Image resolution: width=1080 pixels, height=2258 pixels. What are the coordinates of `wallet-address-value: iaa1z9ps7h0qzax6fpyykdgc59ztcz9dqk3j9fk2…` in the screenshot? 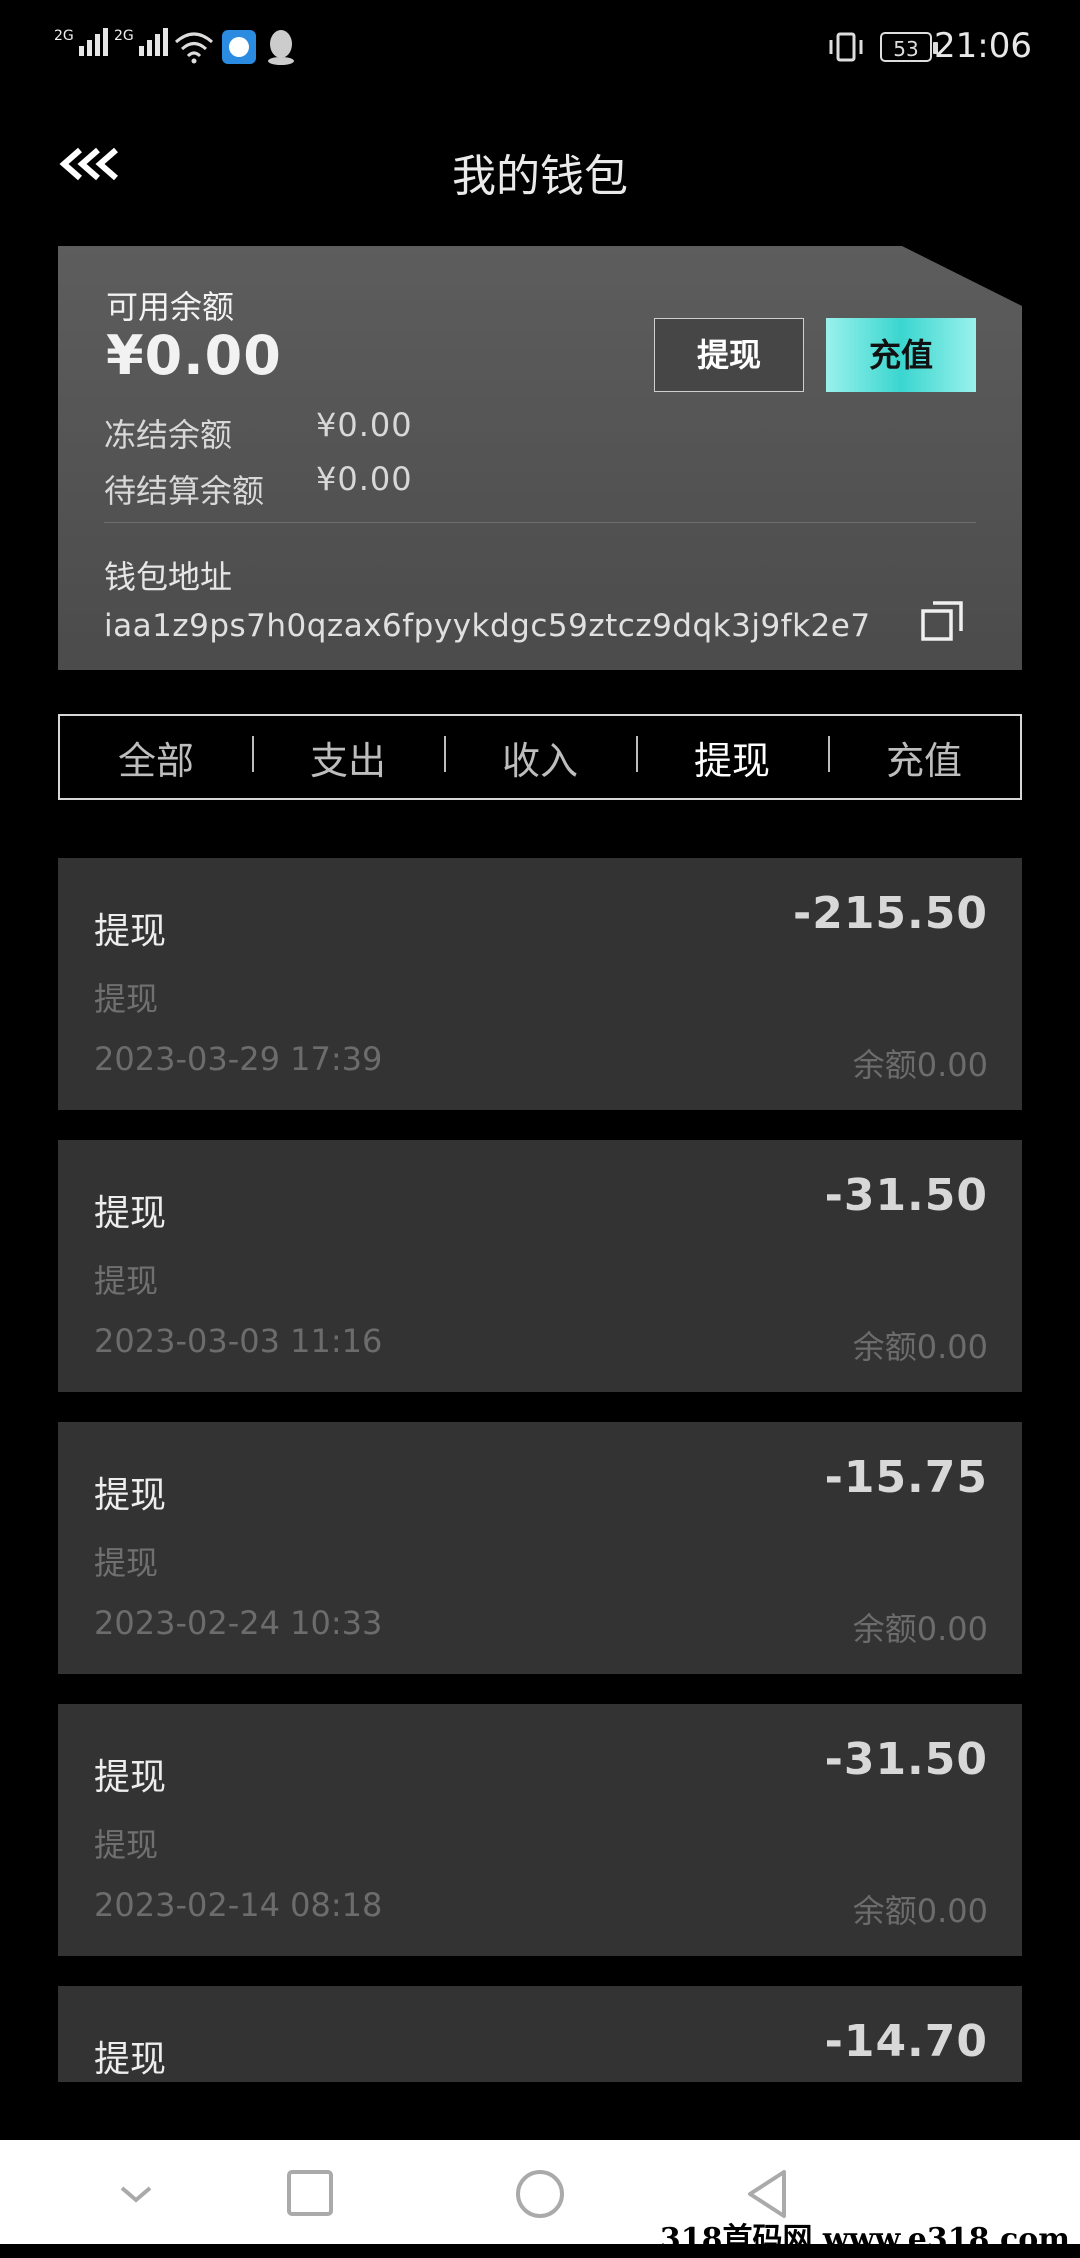 It's located at (487, 626).